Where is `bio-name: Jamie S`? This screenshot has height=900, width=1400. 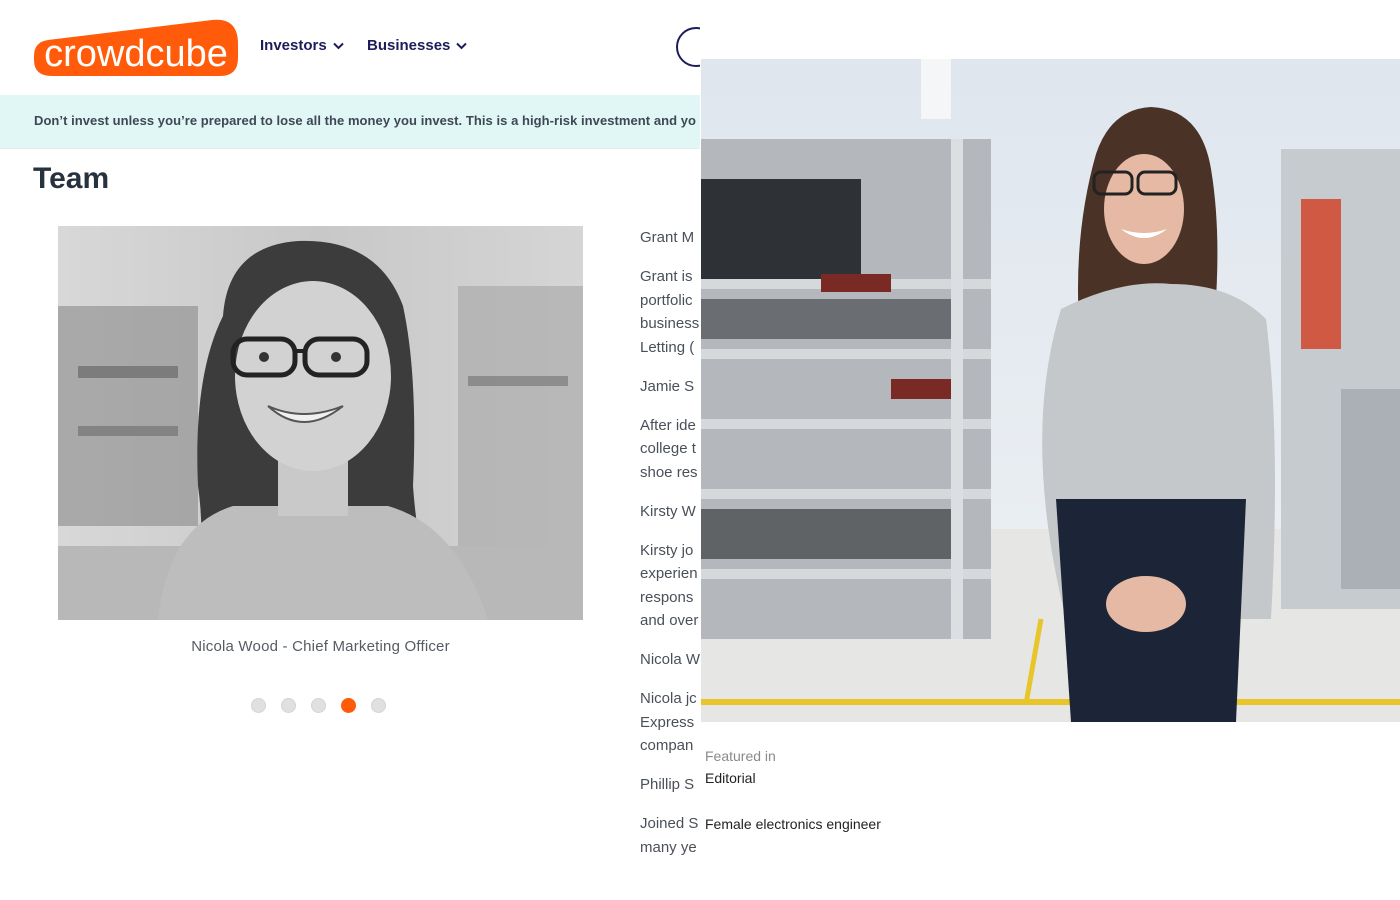 bio-name: Jamie S is located at coordinates (667, 386).